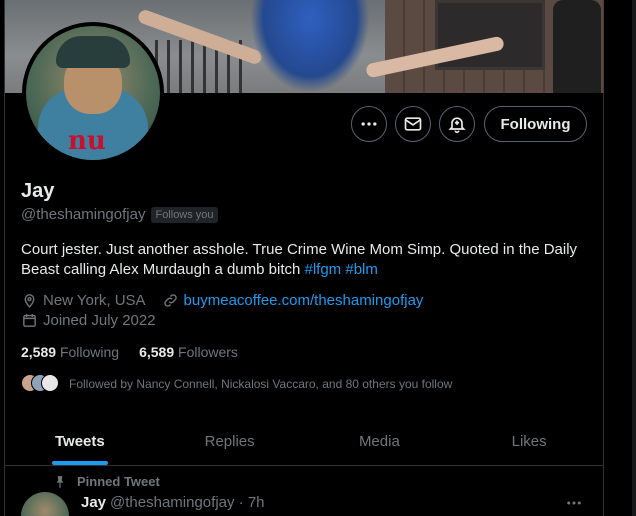 The width and height of the screenshot is (636, 516). What do you see at coordinates (83, 214) in the screenshot?
I see `profile-handle: @theshamingofjay` at bounding box center [83, 214].